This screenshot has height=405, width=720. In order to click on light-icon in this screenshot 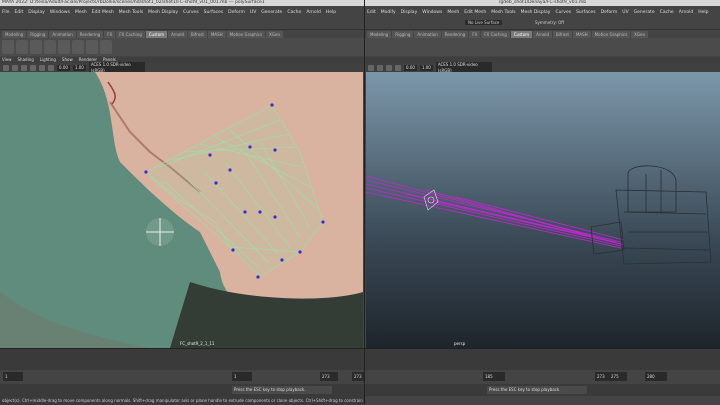, I will do `click(51, 67)`.